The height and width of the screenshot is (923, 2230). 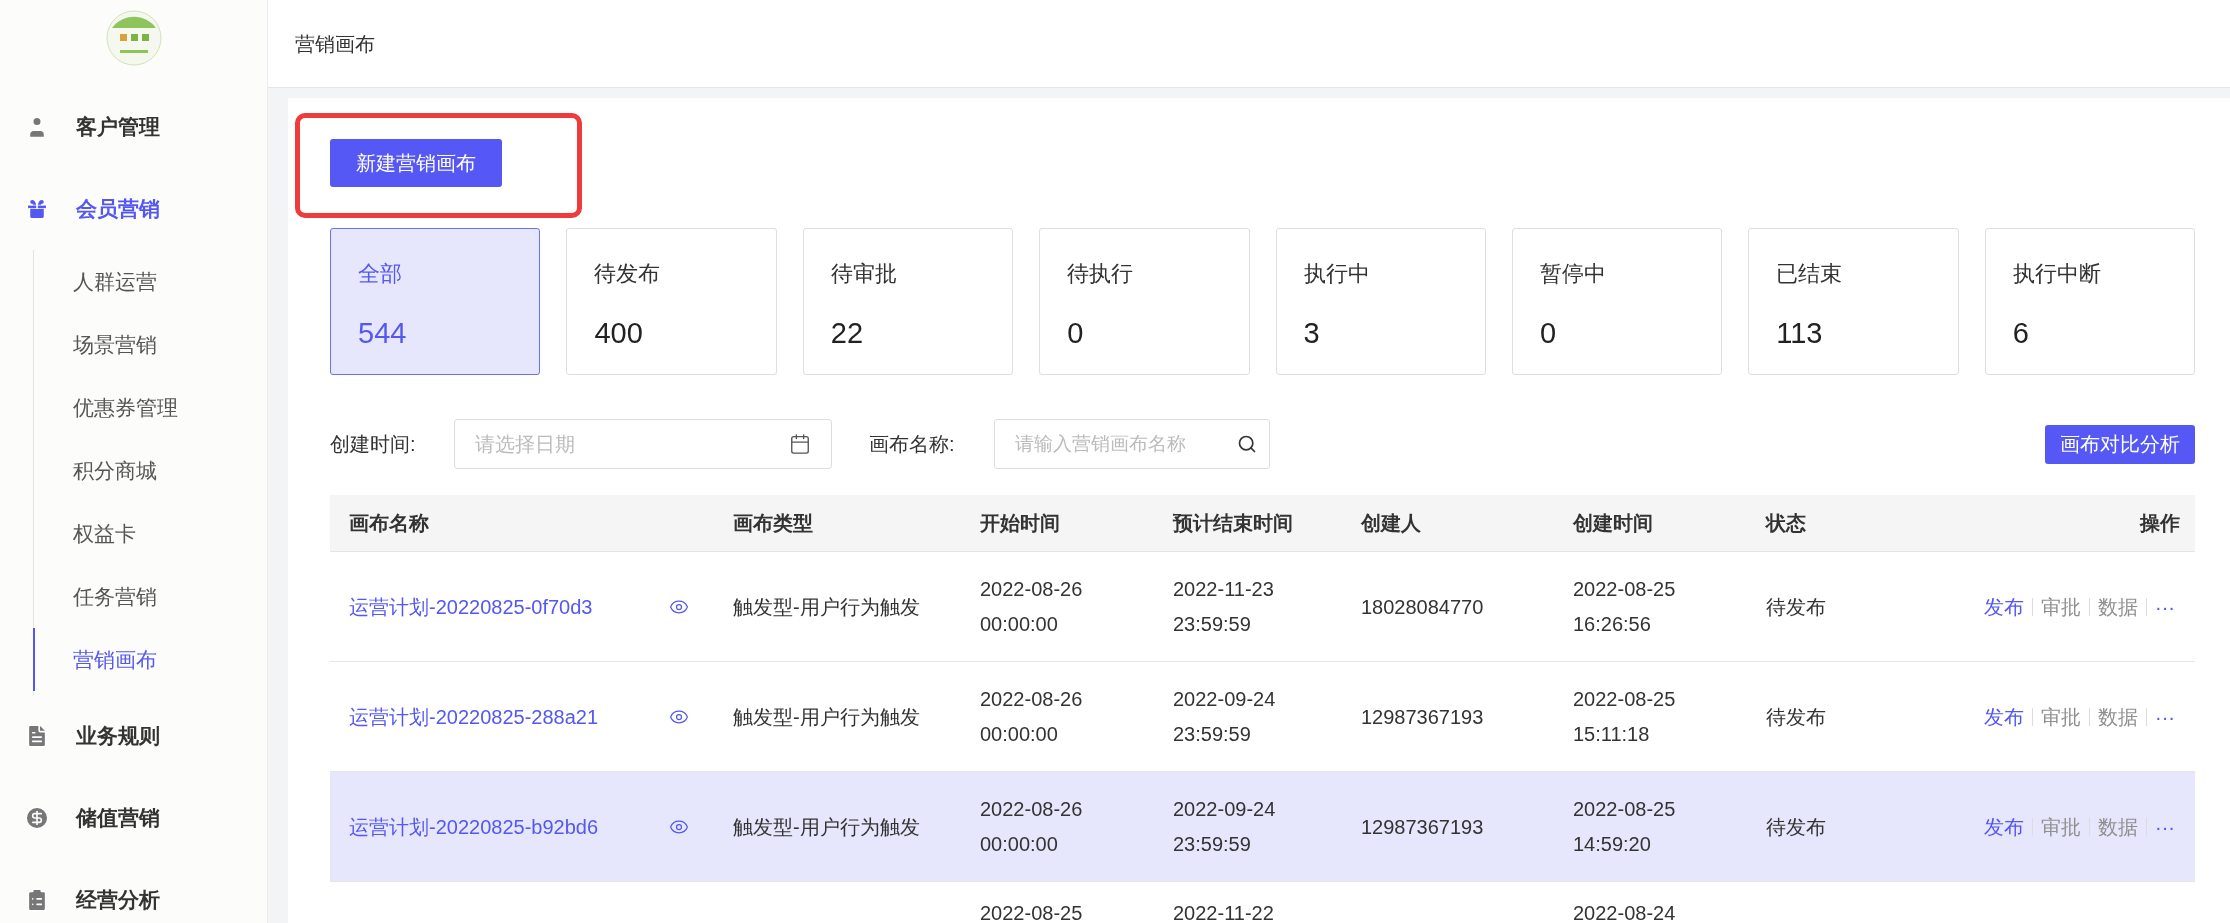 I want to click on filter-label: 创建时间:, so click(x=373, y=444).